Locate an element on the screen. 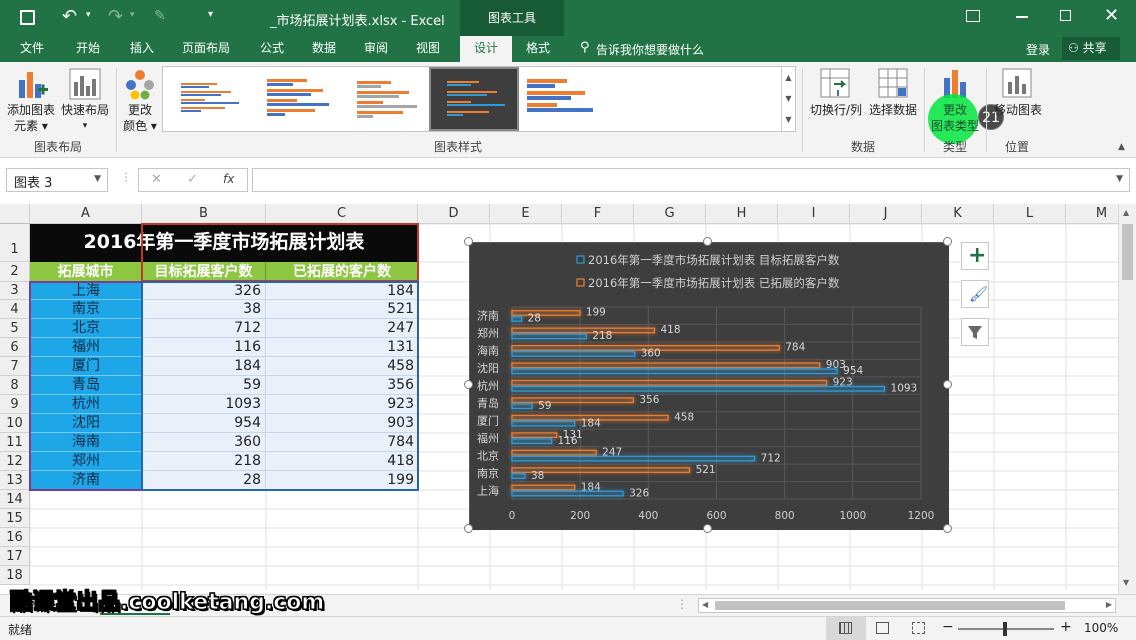 The width and height of the screenshot is (1136, 640). table-title: 2016年第一季度市场拓展计划表 is located at coordinates (224, 243).